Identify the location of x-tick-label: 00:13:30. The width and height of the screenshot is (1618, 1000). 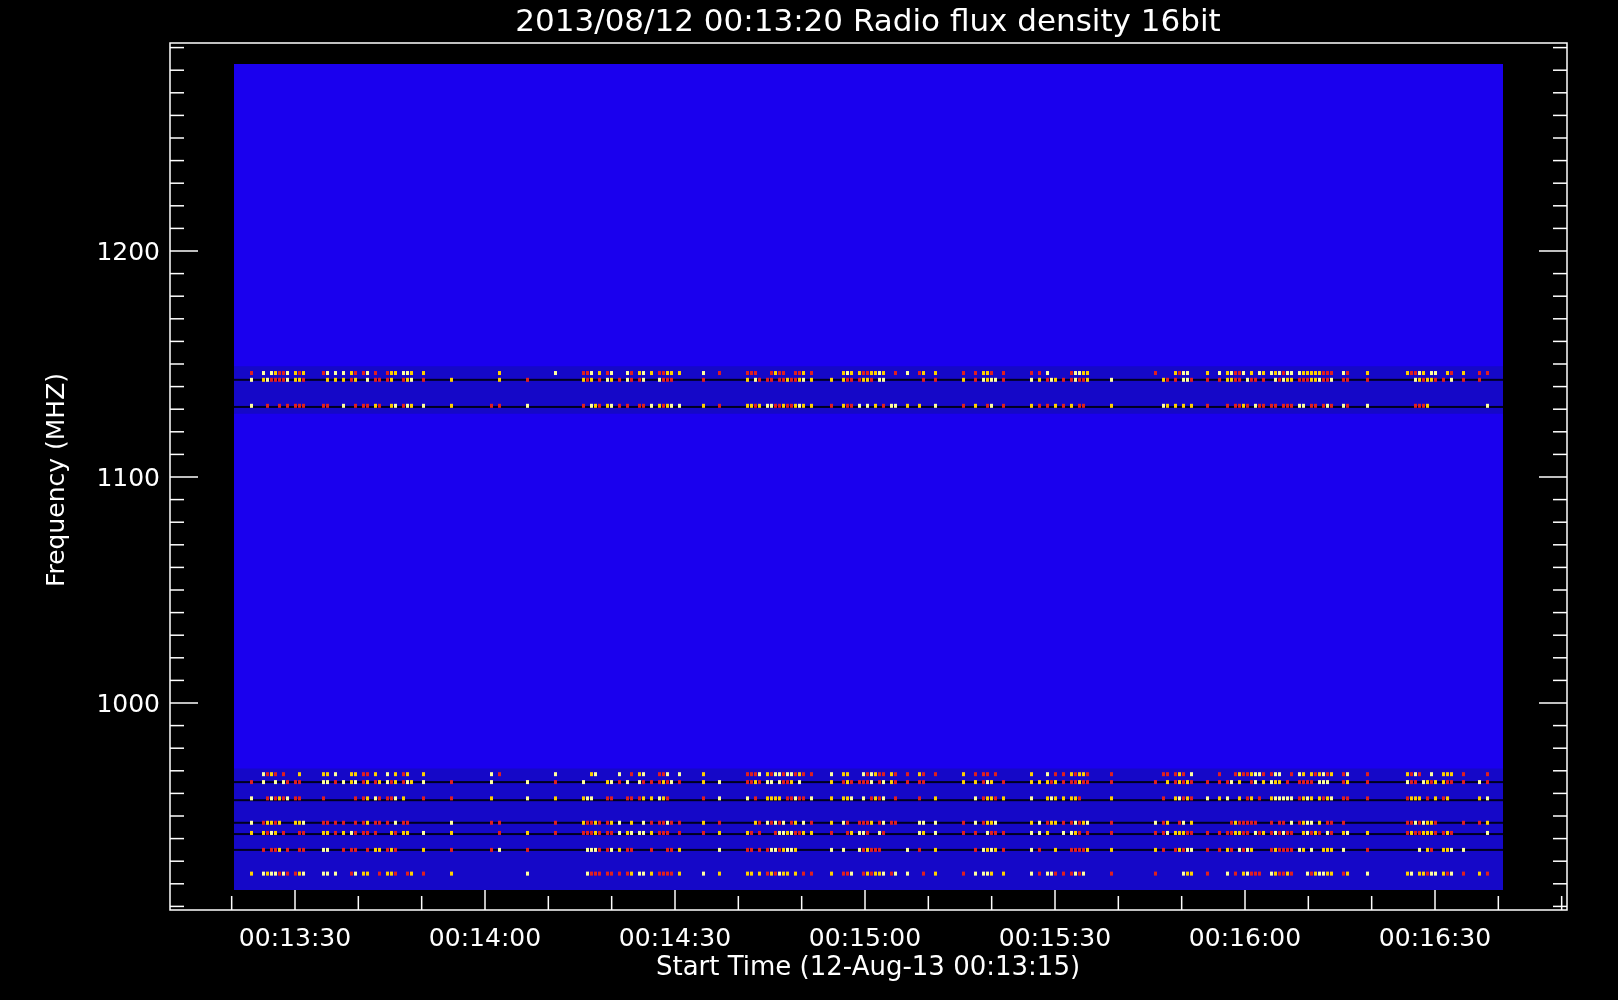
(295, 937).